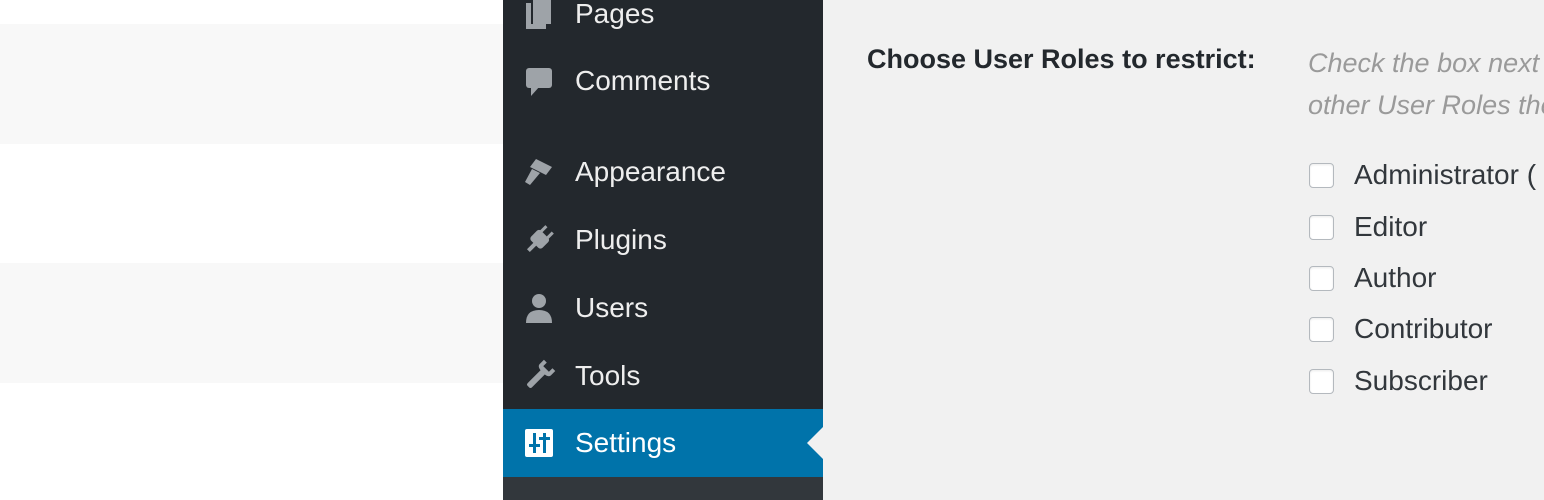 This screenshot has height=500, width=1544. What do you see at coordinates (539, 443) in the screenshot?
I see `settings-icon` at bounding box center [539, 443].